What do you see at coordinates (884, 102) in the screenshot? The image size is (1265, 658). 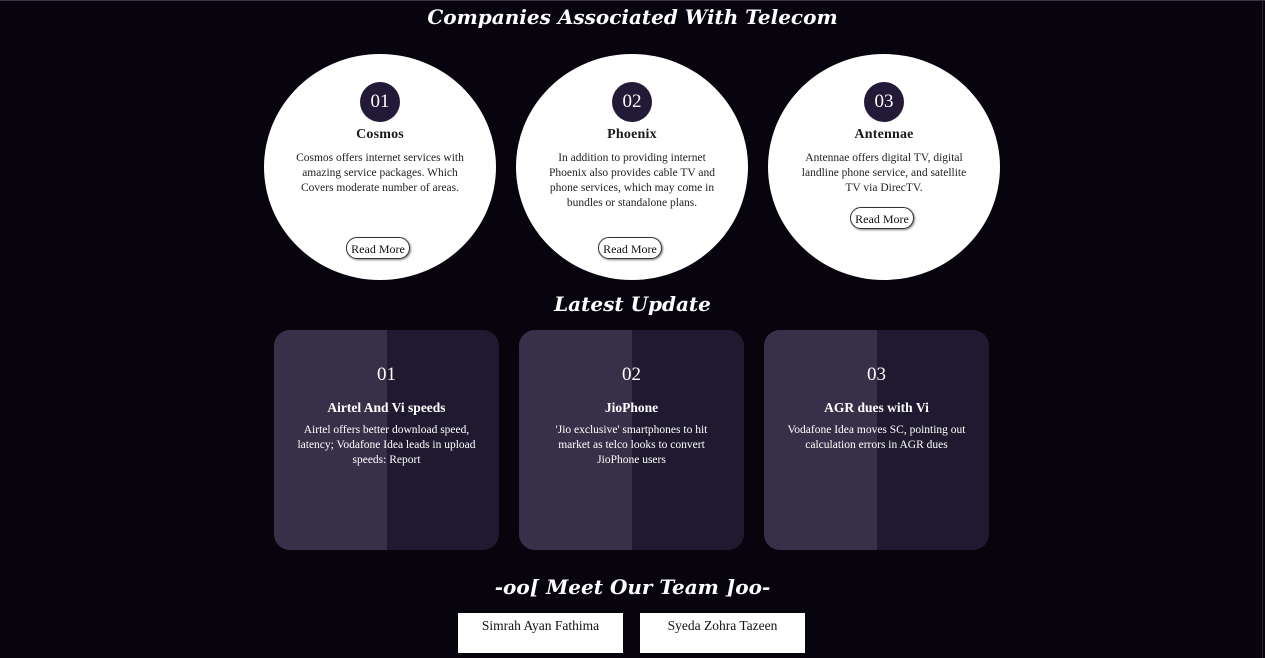 I see `company-number-badge: 03` at bounding box center [884, 102].